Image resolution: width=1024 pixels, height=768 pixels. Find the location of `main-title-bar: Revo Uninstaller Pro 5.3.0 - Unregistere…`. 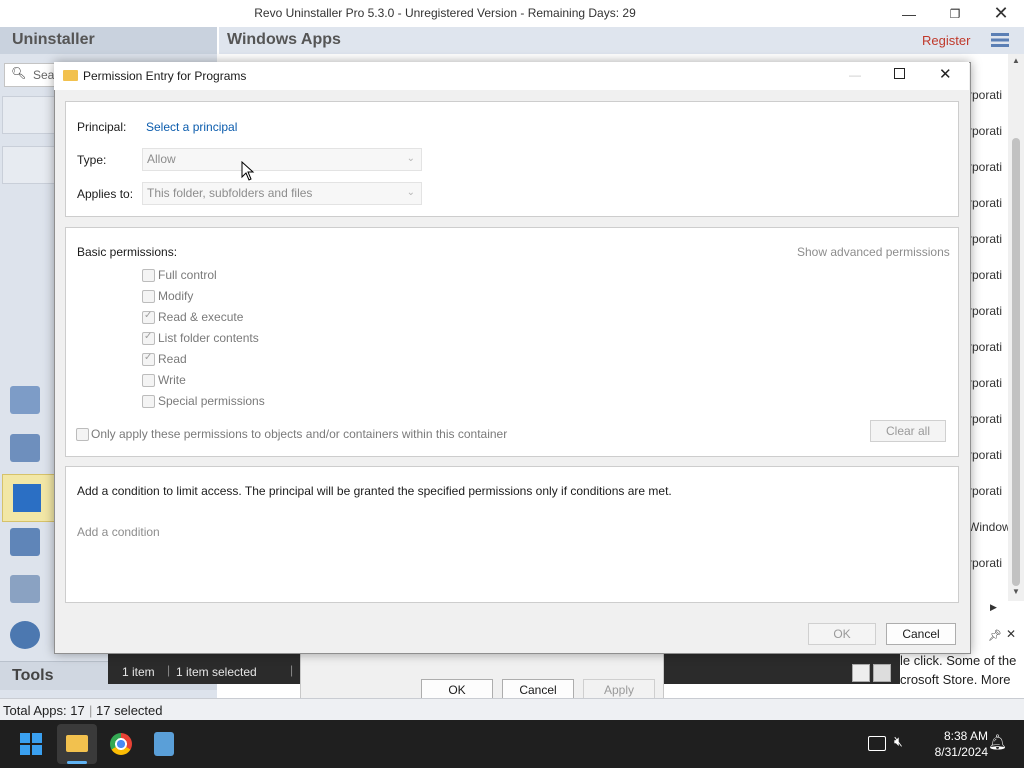

main-title-bar: Revo Uninstaller Pro 5.3.0 - Unregistere… is located at coordinates (512, 13).